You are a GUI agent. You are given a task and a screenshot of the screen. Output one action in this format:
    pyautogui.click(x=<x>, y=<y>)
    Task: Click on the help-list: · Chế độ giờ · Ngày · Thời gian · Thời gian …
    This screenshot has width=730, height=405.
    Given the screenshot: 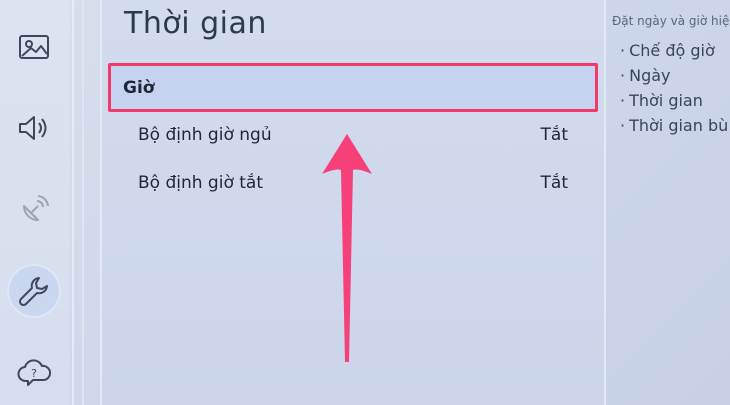 What is the action you would take?
    pyautogui.click(x=671, y=88)
    